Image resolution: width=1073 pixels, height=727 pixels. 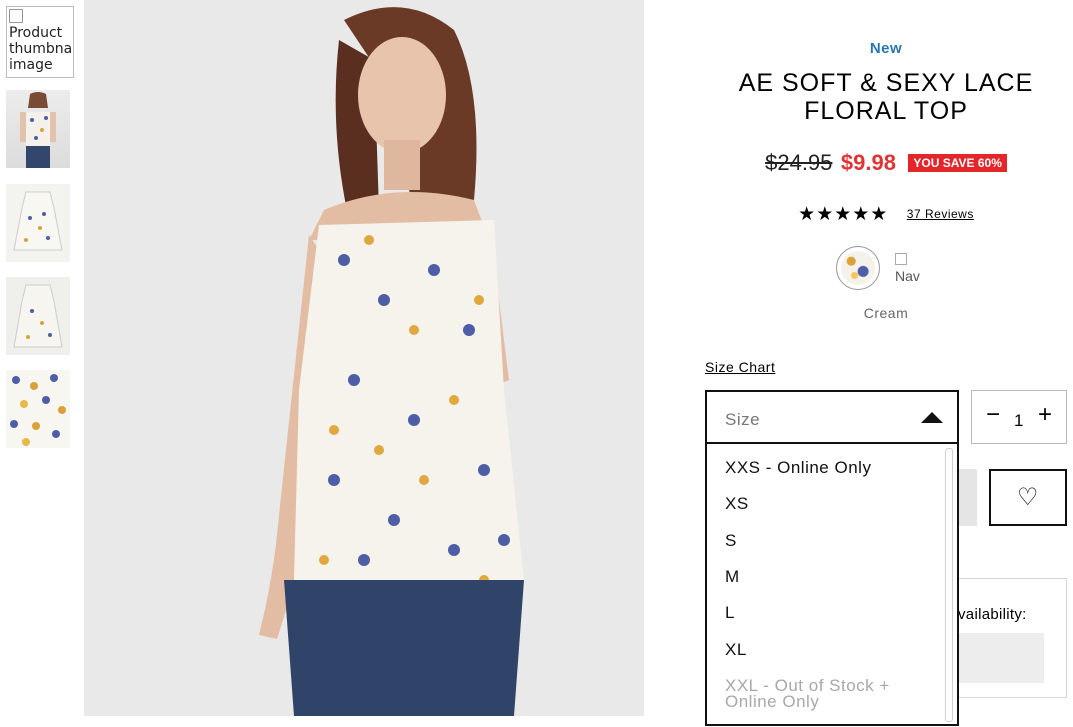 What do you see at coordinates (743, 419) in the screenshot?
I see `size-placeholder: Size` at bounding box center [743, 419].